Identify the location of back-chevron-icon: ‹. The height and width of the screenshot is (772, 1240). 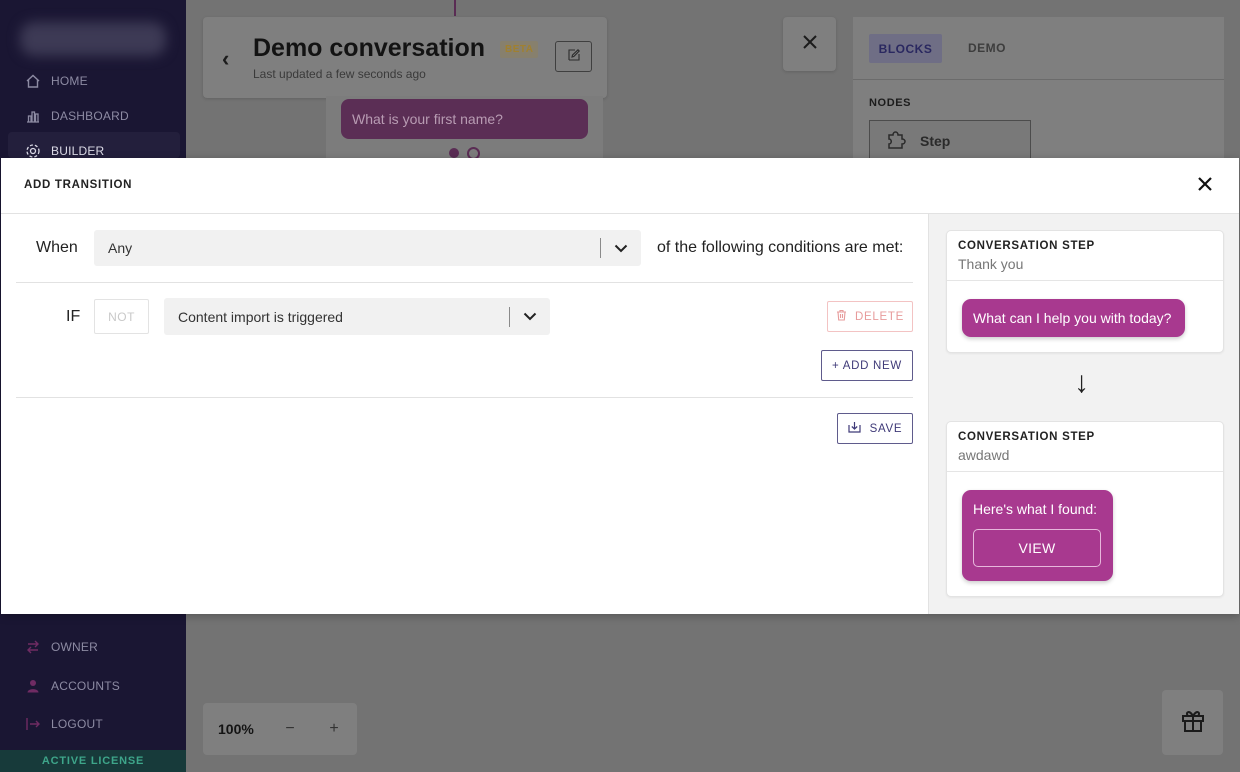
(225, 59).